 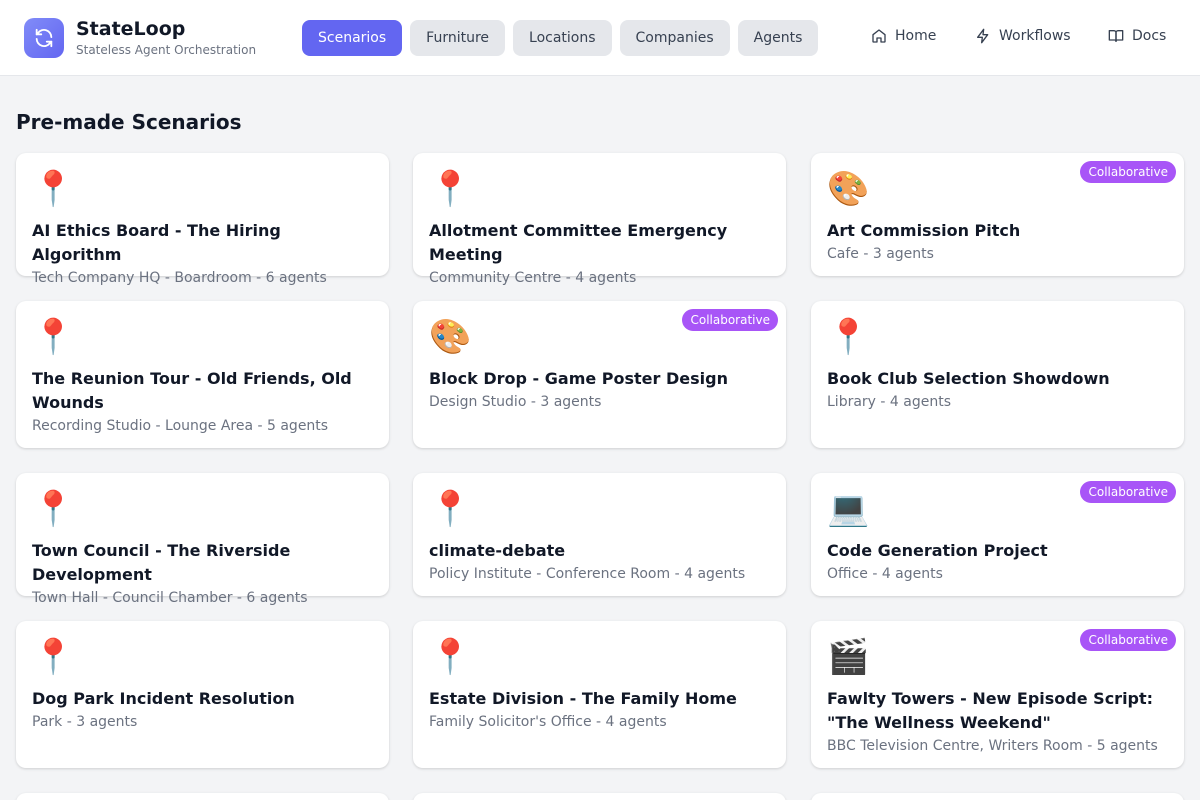 What do you see at coordinates (889, 402) in the screenshot?
I see `scenario-meta: Library - 4 agents` at bounding box center [889, 402].